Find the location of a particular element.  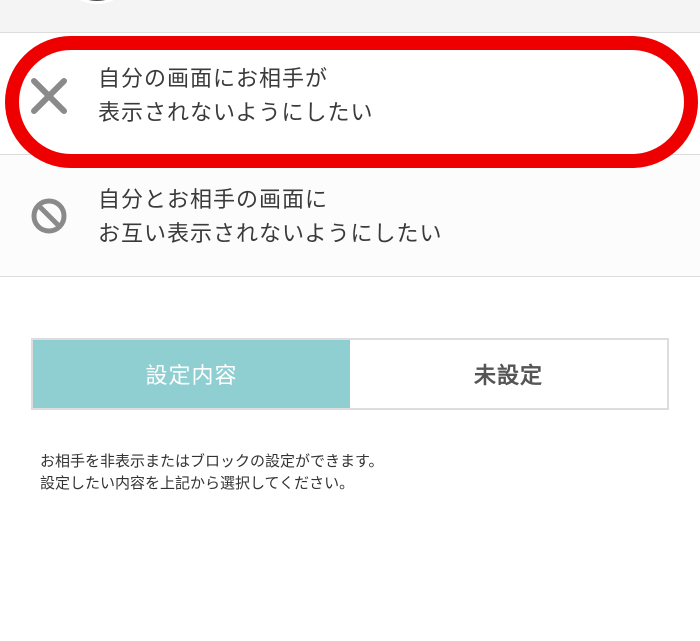

option-block-label: 自分とお相手の画面に お互い表示されないようにしたい is located at coordinates (270, 218).